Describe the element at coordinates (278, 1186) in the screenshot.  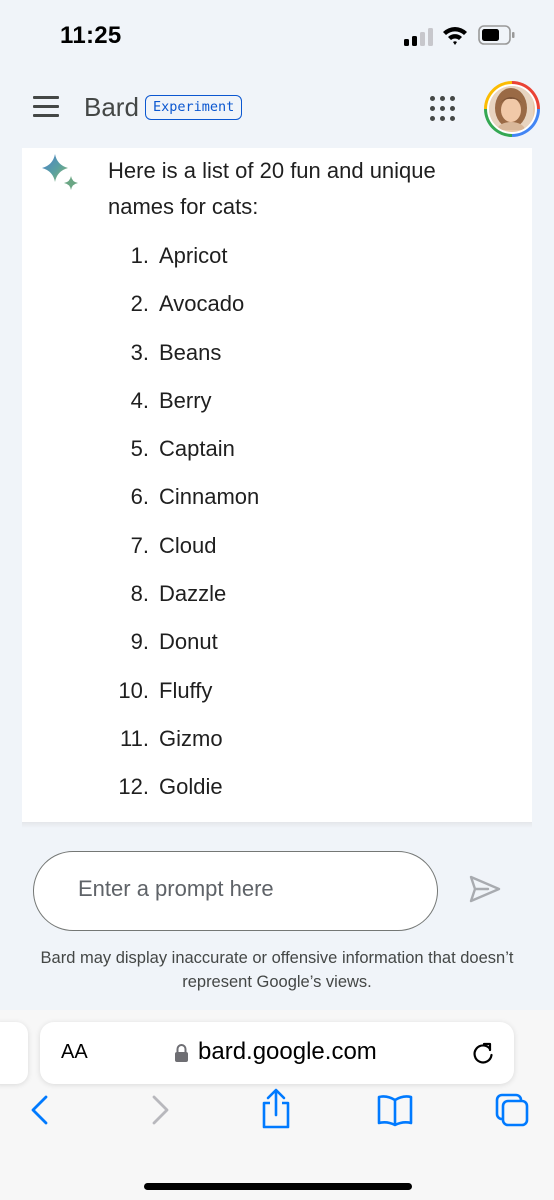
I see `home-indicator` at that location.